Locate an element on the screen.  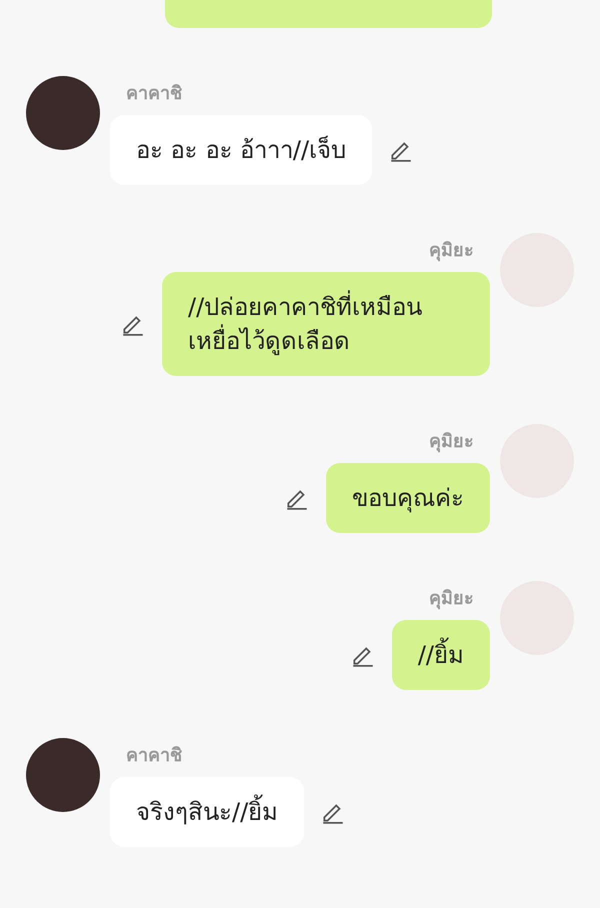
message-bubble: //ยิ้ม is located at coordinates (441, 655).